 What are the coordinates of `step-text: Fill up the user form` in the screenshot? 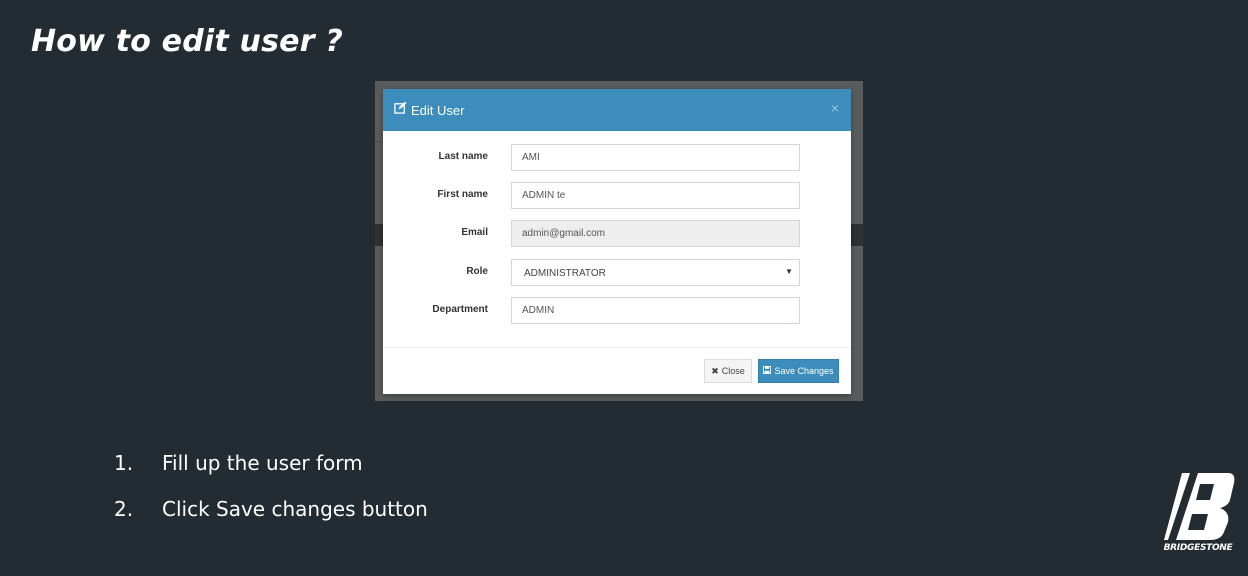 It's located at (262, 463).